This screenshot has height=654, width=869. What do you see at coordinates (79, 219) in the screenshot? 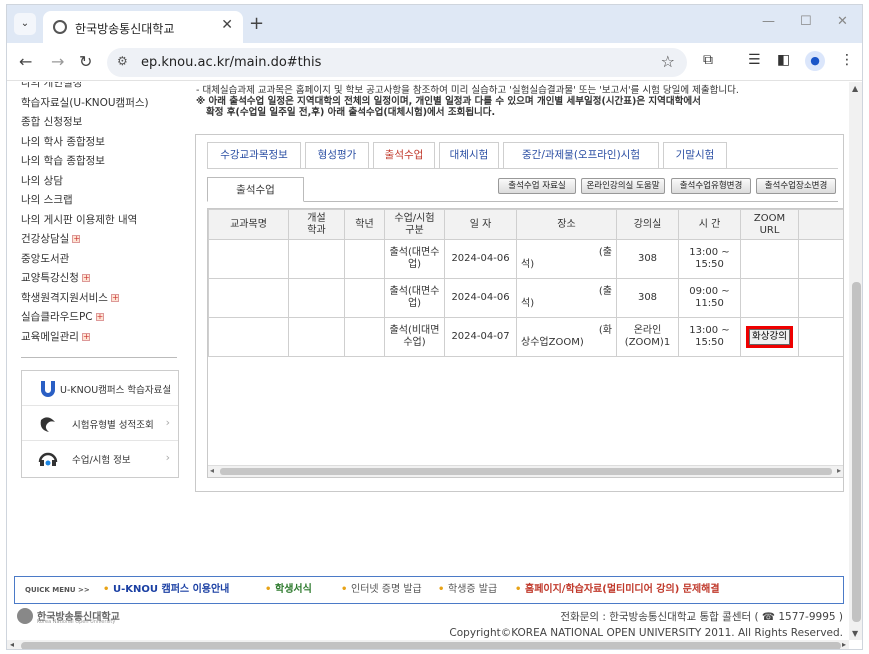
I see `sidebar-item-label: 나의 게시판 이용제한 내역` at bounding box center [79, 219].